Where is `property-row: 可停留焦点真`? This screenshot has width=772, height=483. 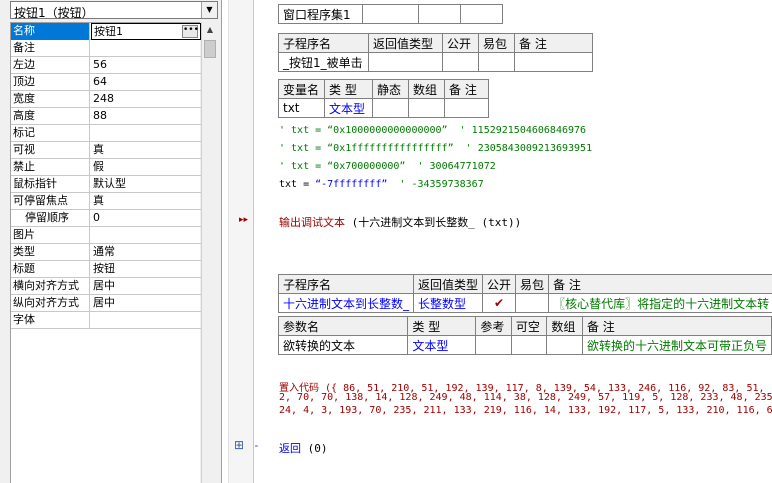
property-row: 可停留焦点真 is located at coordinates (106, 201).